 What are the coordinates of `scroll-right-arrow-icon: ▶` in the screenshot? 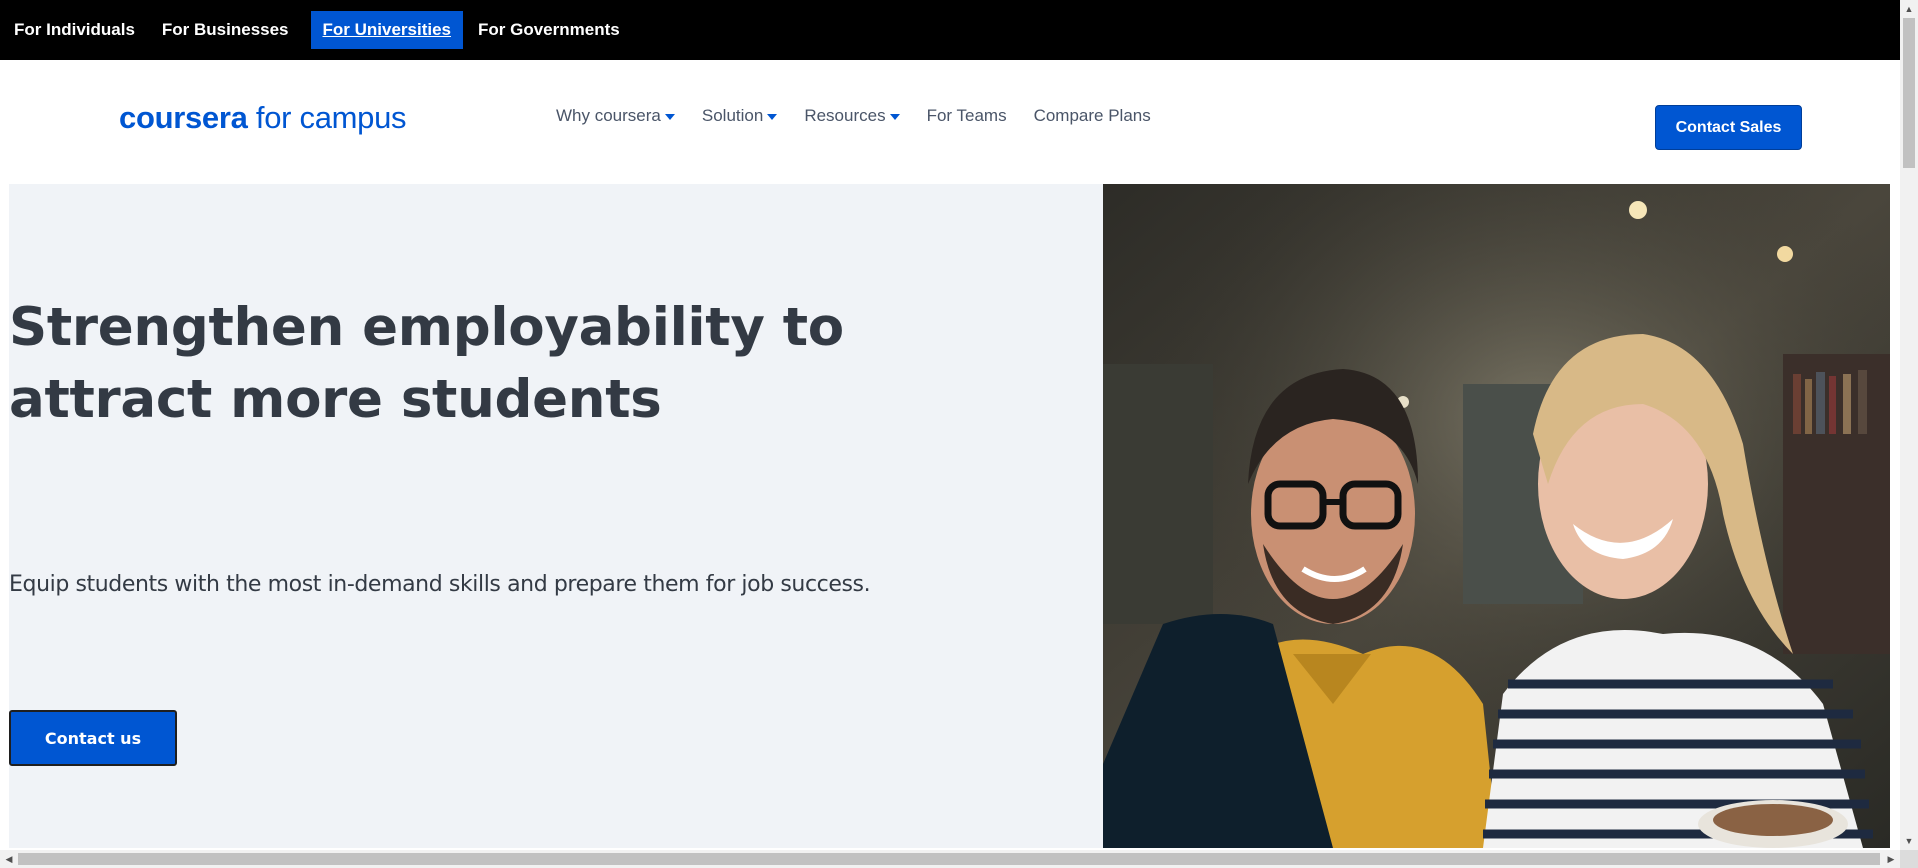 It's located at (1891, 859).